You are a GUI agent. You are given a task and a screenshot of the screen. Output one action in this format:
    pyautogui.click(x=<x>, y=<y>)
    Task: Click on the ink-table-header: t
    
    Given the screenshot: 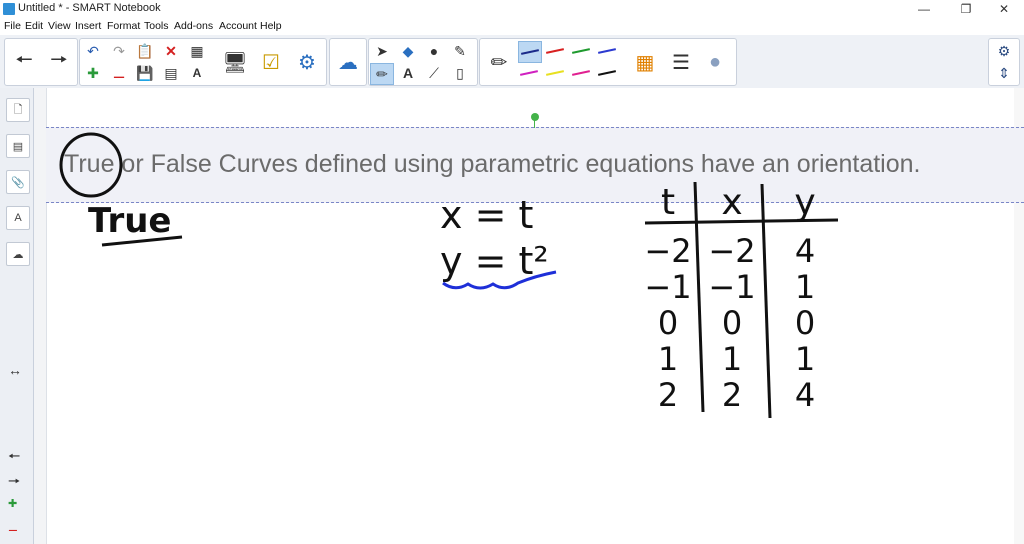 What is the action you would take?
    pyautogui.click(x=668, y=202)
    